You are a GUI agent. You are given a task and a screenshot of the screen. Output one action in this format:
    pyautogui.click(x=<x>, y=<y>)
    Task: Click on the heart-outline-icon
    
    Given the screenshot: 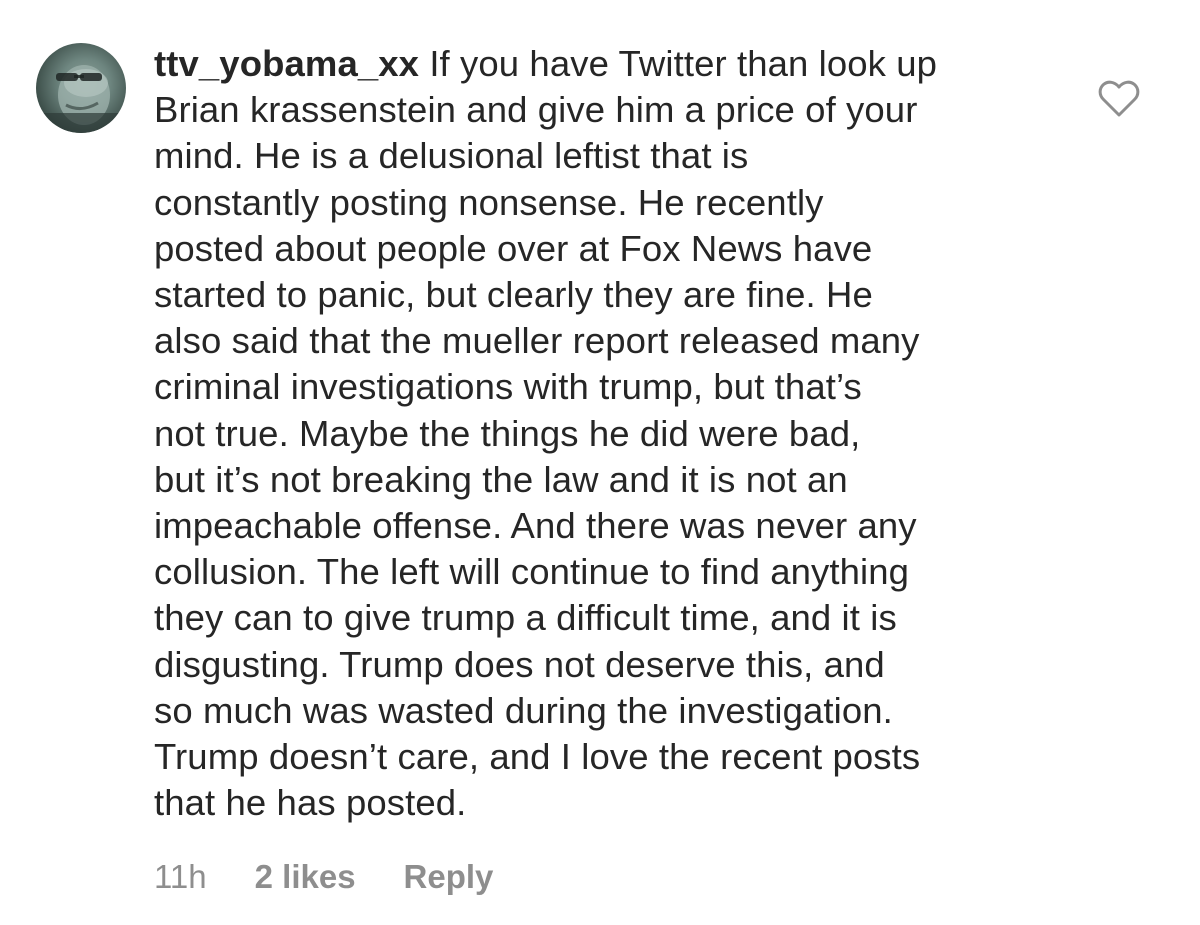 What is the action you would take?
    pyautogui.click(x=1119, y=98)
    